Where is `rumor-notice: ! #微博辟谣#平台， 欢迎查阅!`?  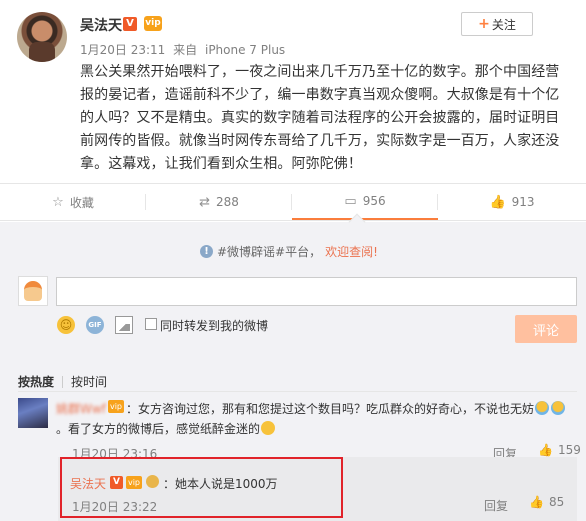
rumor-notice: ! #微博辟谣#平台， 欢迎查阅! is located at coordinates (289, 251).